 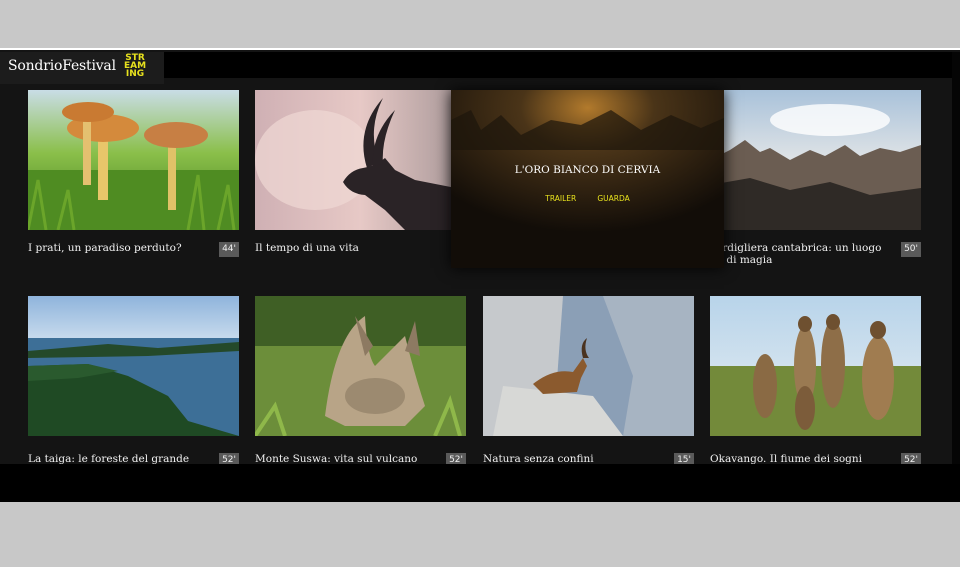 What do you see at coordinates (229, 249) in the screenshot?
I see `duration-badge: 44'` at bounding box center [229, 249].